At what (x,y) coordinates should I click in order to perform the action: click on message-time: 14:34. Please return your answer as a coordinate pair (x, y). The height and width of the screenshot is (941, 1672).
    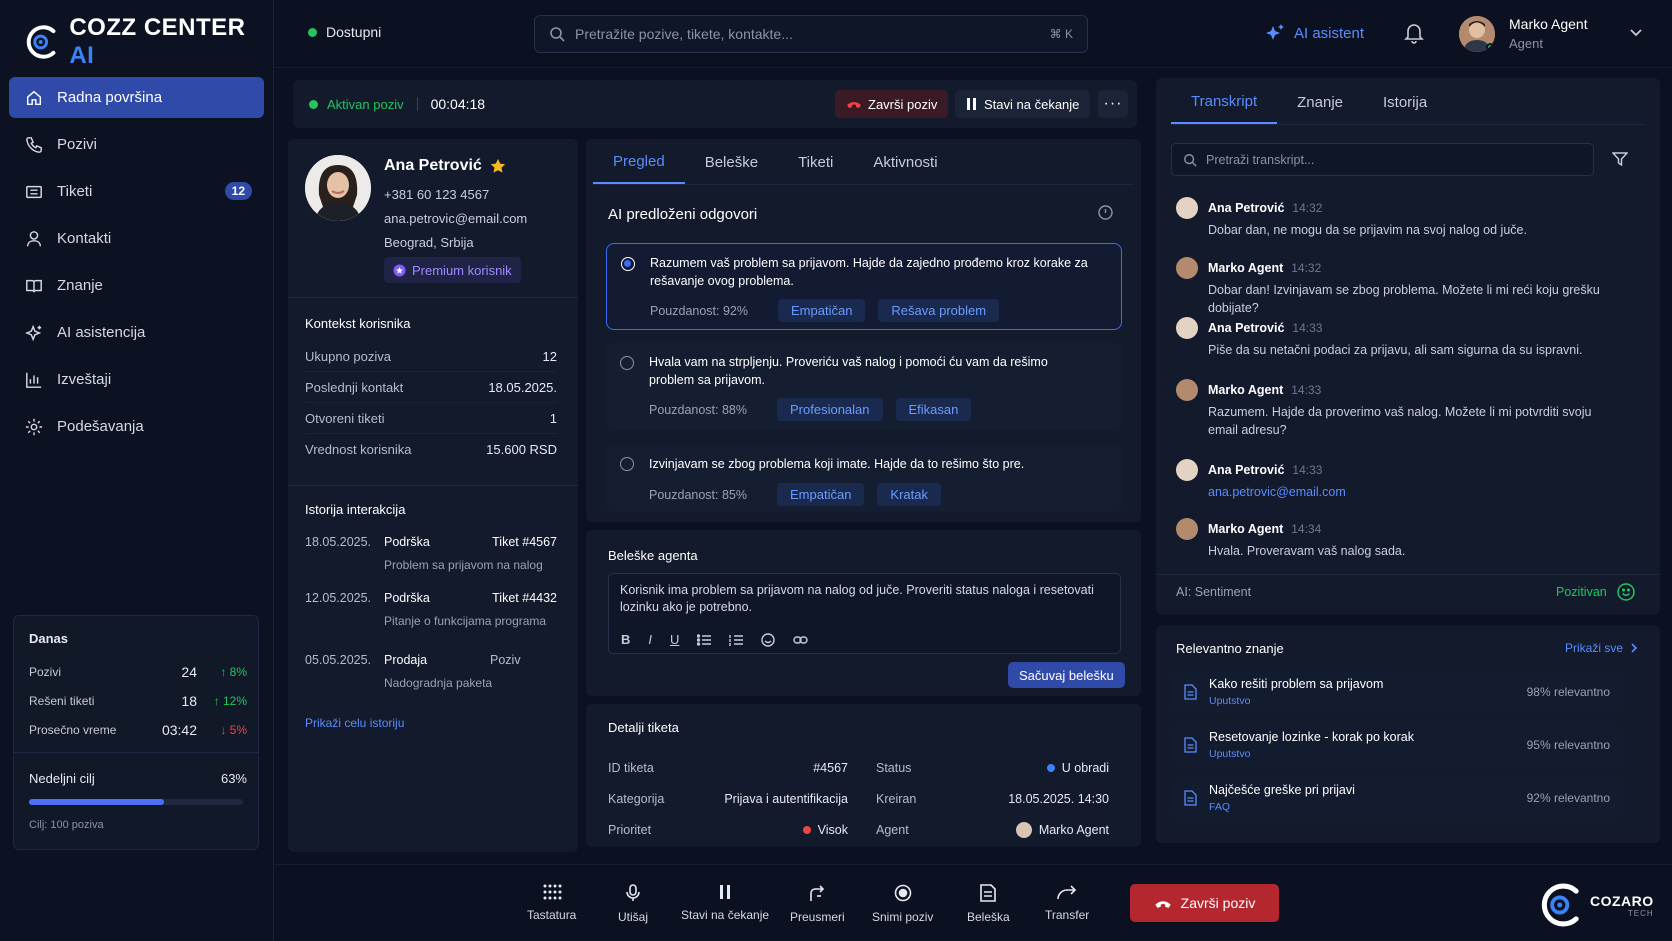
    Looking at the image, I should click on (1306, 529).